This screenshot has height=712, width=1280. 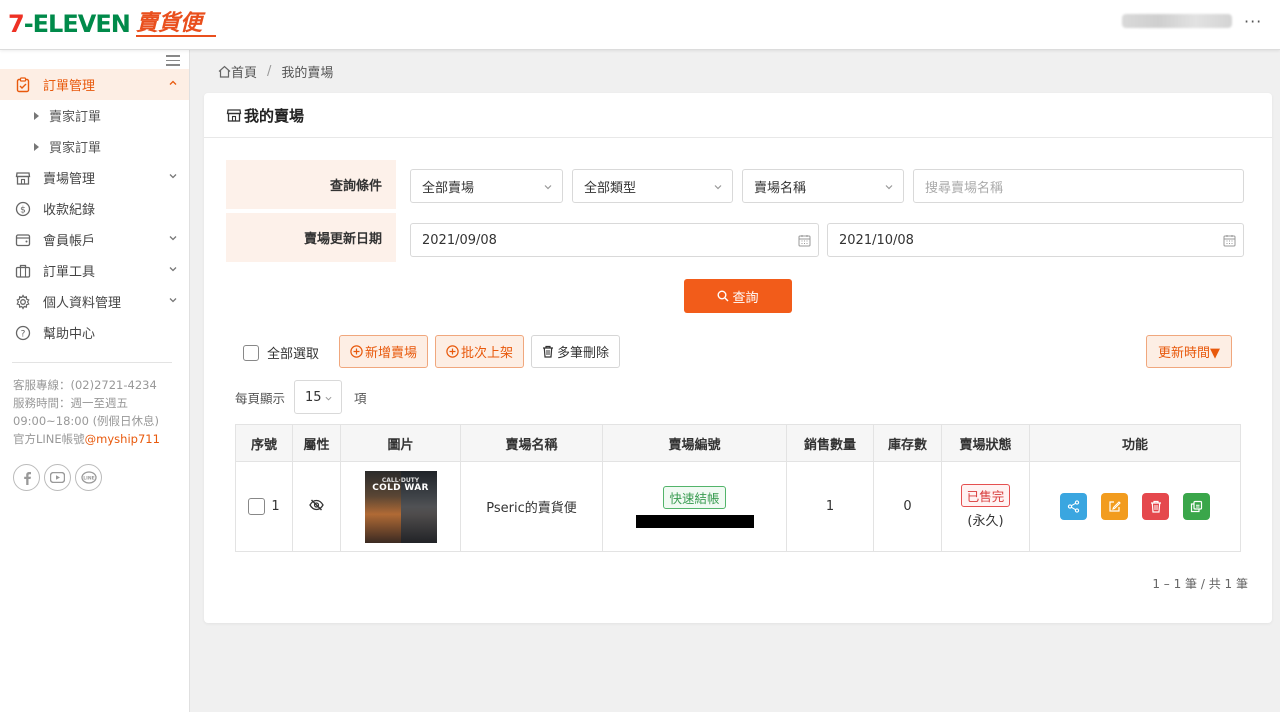 I want to click on sidebar-item-help-center: ? 幫助中心, so click(x=94, y=332).